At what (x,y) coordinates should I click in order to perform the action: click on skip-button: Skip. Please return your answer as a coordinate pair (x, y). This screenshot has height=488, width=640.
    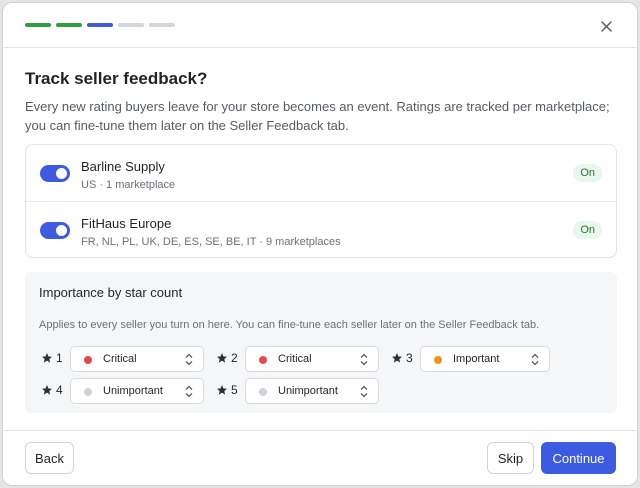
    Looking at the image, I should click on (510, 458).